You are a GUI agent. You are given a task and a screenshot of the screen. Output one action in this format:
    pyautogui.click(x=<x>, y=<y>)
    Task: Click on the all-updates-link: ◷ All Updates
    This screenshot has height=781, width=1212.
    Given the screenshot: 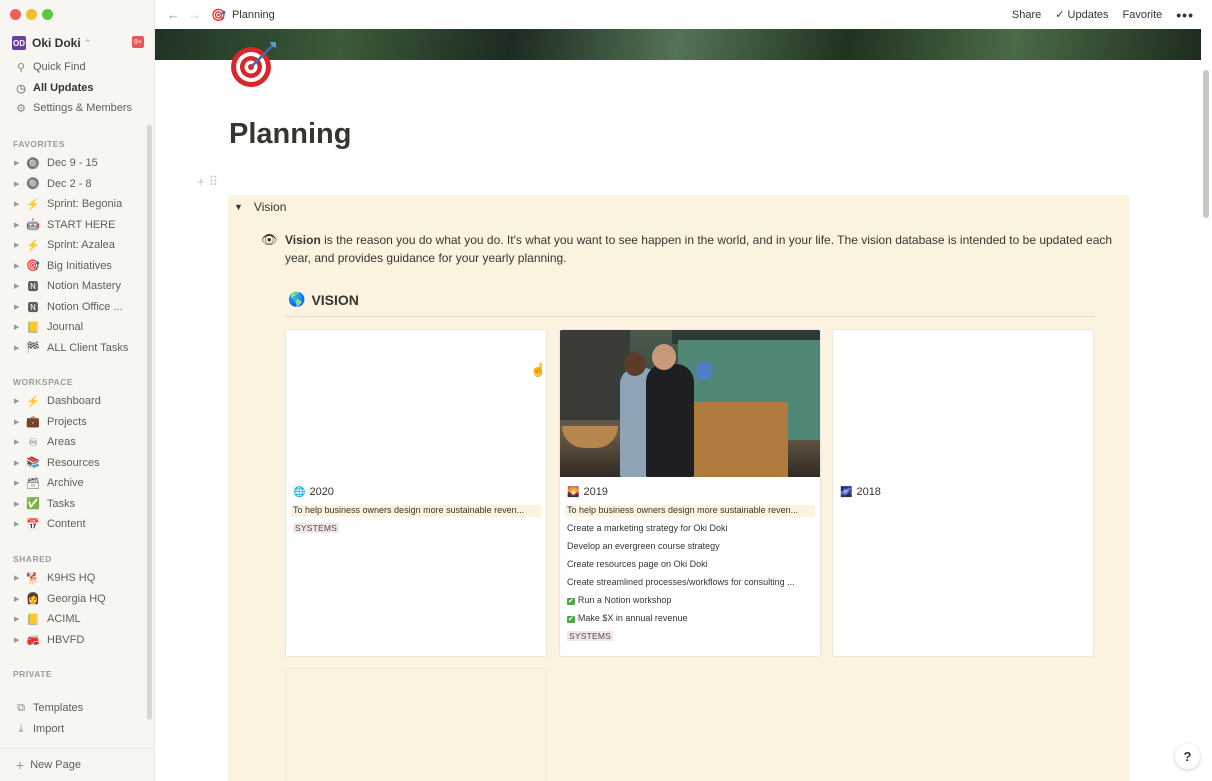 What is the action you would take?
    pyautogui.click(x=54, y=88)
    